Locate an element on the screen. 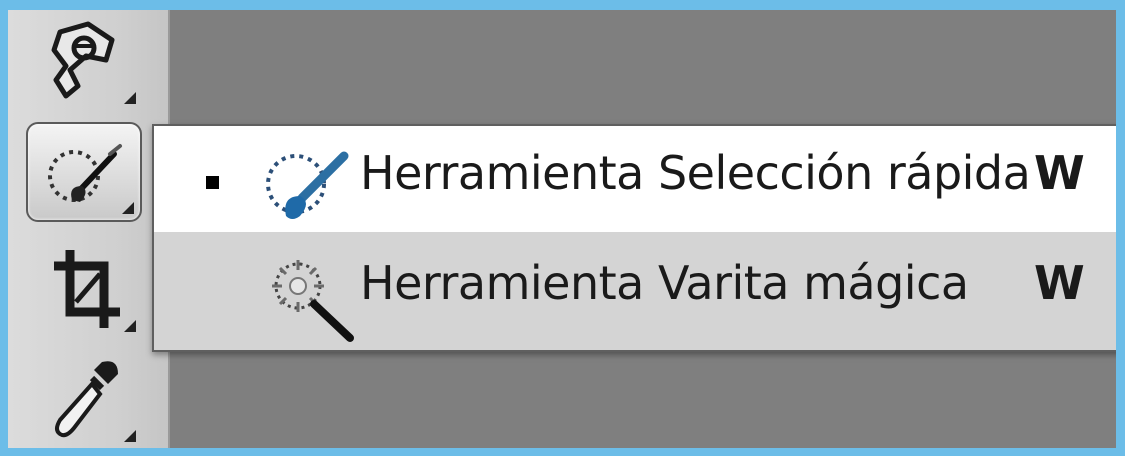  tool-quick-selection is located at coordinates (84, 172).